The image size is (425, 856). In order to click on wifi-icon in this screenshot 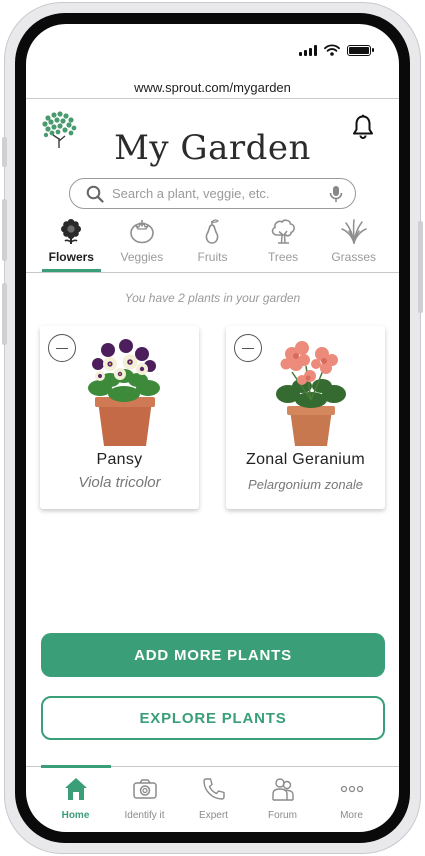, I will do `click(332, 50)`.